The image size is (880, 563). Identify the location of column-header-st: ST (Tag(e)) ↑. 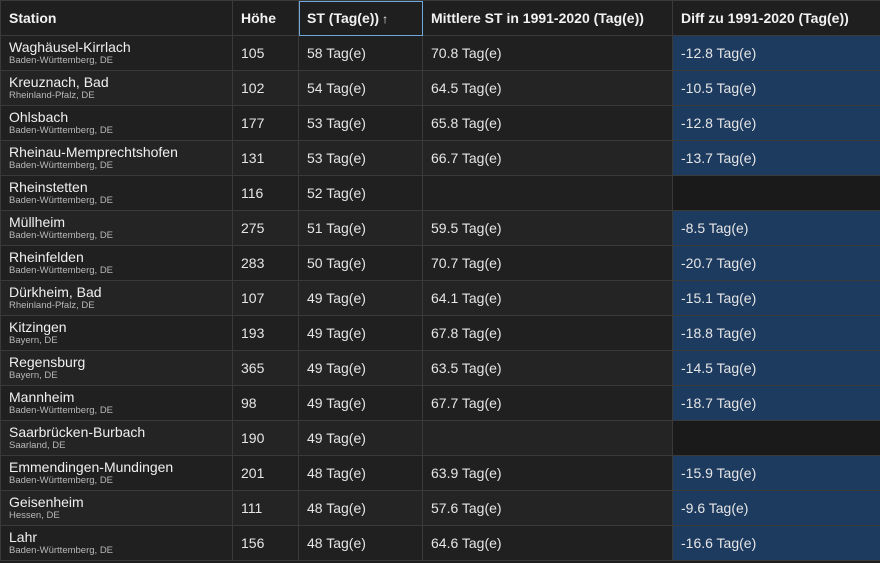
(360, 18).